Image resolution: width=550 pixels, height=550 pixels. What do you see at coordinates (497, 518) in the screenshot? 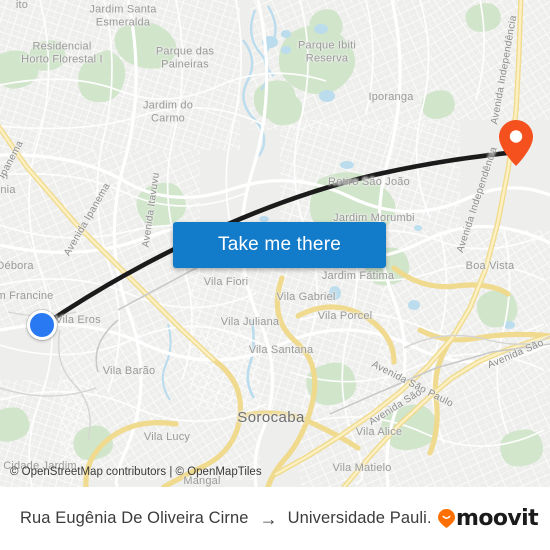
I see `moovit-wordmark: moovit` at bounding box center [497, 518].